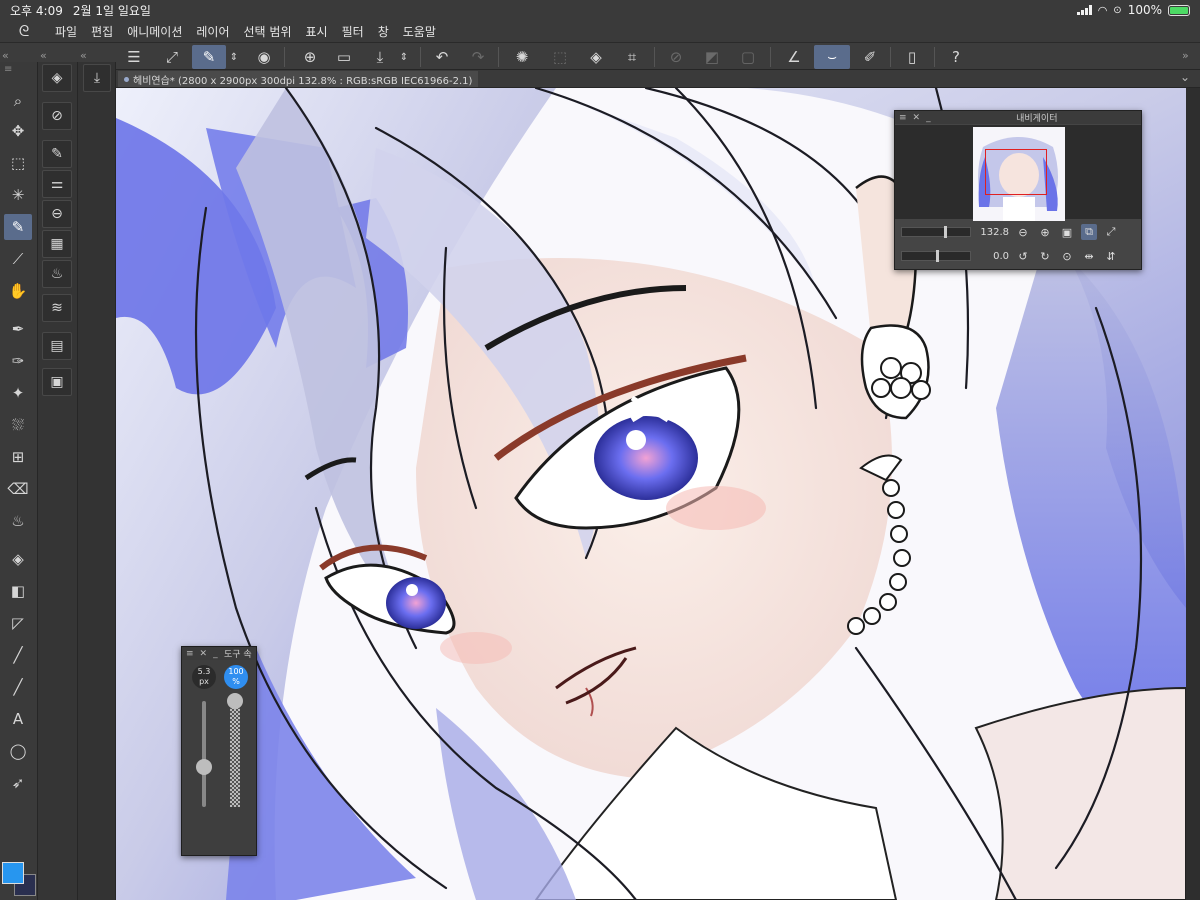 Image resolution: width=1200 pixels, height=900 pixels. Describe the element at coordinates (43, 55) in the screenshot. I see `collapse-sub-icon: «` at that location.